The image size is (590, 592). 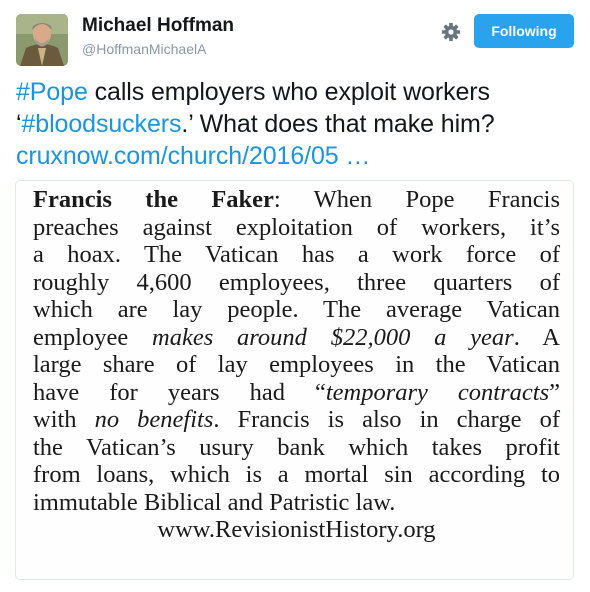 I want to click on article-emphasis: no benefits, so click(x=154, y=419).